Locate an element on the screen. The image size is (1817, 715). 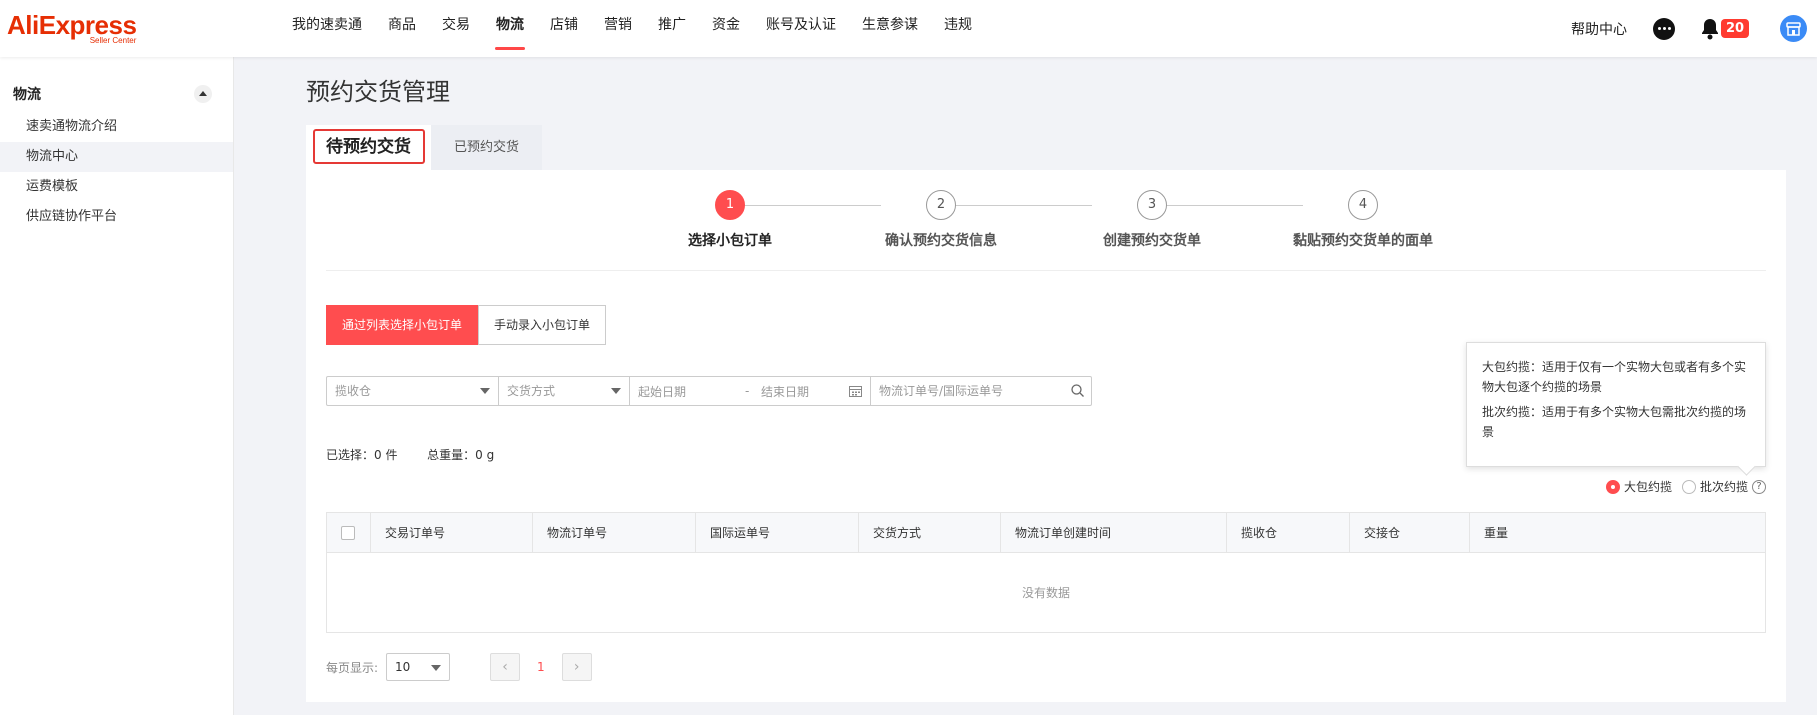
radio-batch-pickup: 批次约揽 is located at coordinates (1714, 486).